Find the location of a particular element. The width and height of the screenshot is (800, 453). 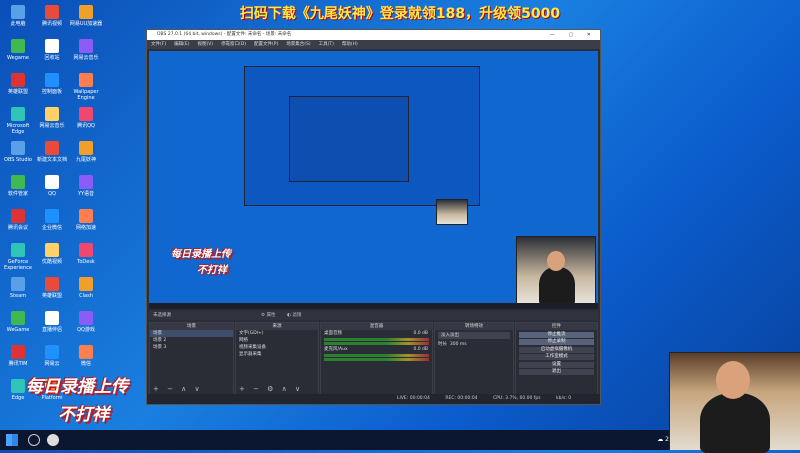

stop-streaming-button: 停止推流 is located at coordinates (556, 334).